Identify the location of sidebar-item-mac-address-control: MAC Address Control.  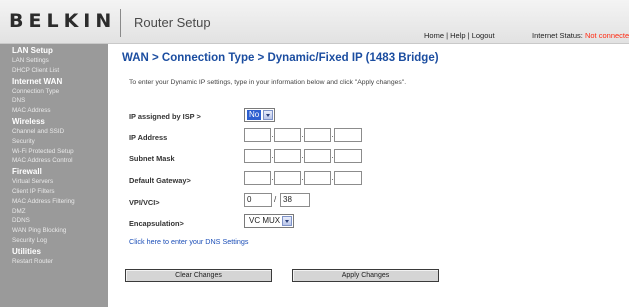
(54, 161).